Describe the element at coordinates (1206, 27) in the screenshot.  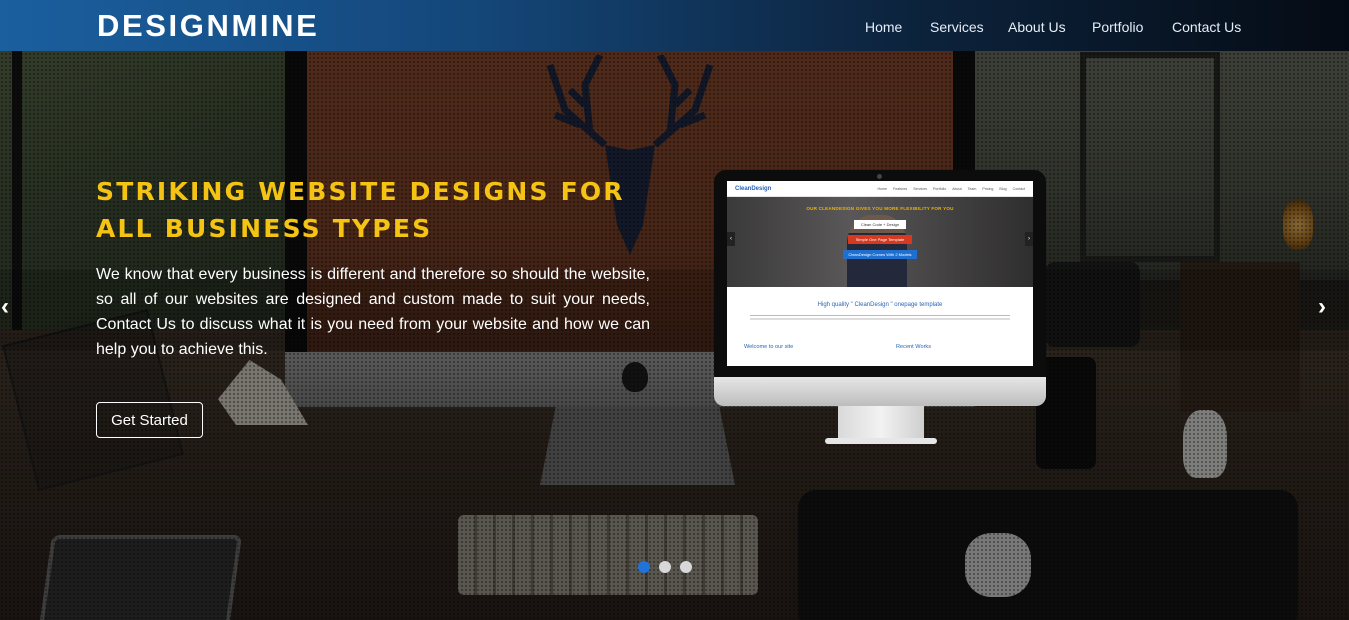
I see `nav-link-contact-us: Contact Us` at that location.